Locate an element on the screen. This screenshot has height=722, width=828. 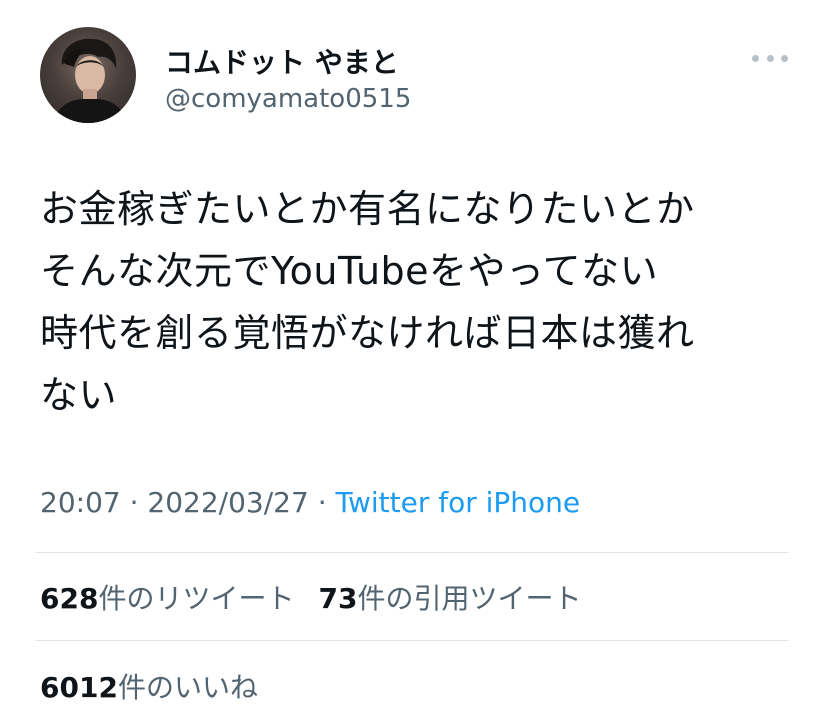
tweet-text-line: お金稼ぎたいとか有名になりたいとか is located at coordinates (367, 209).